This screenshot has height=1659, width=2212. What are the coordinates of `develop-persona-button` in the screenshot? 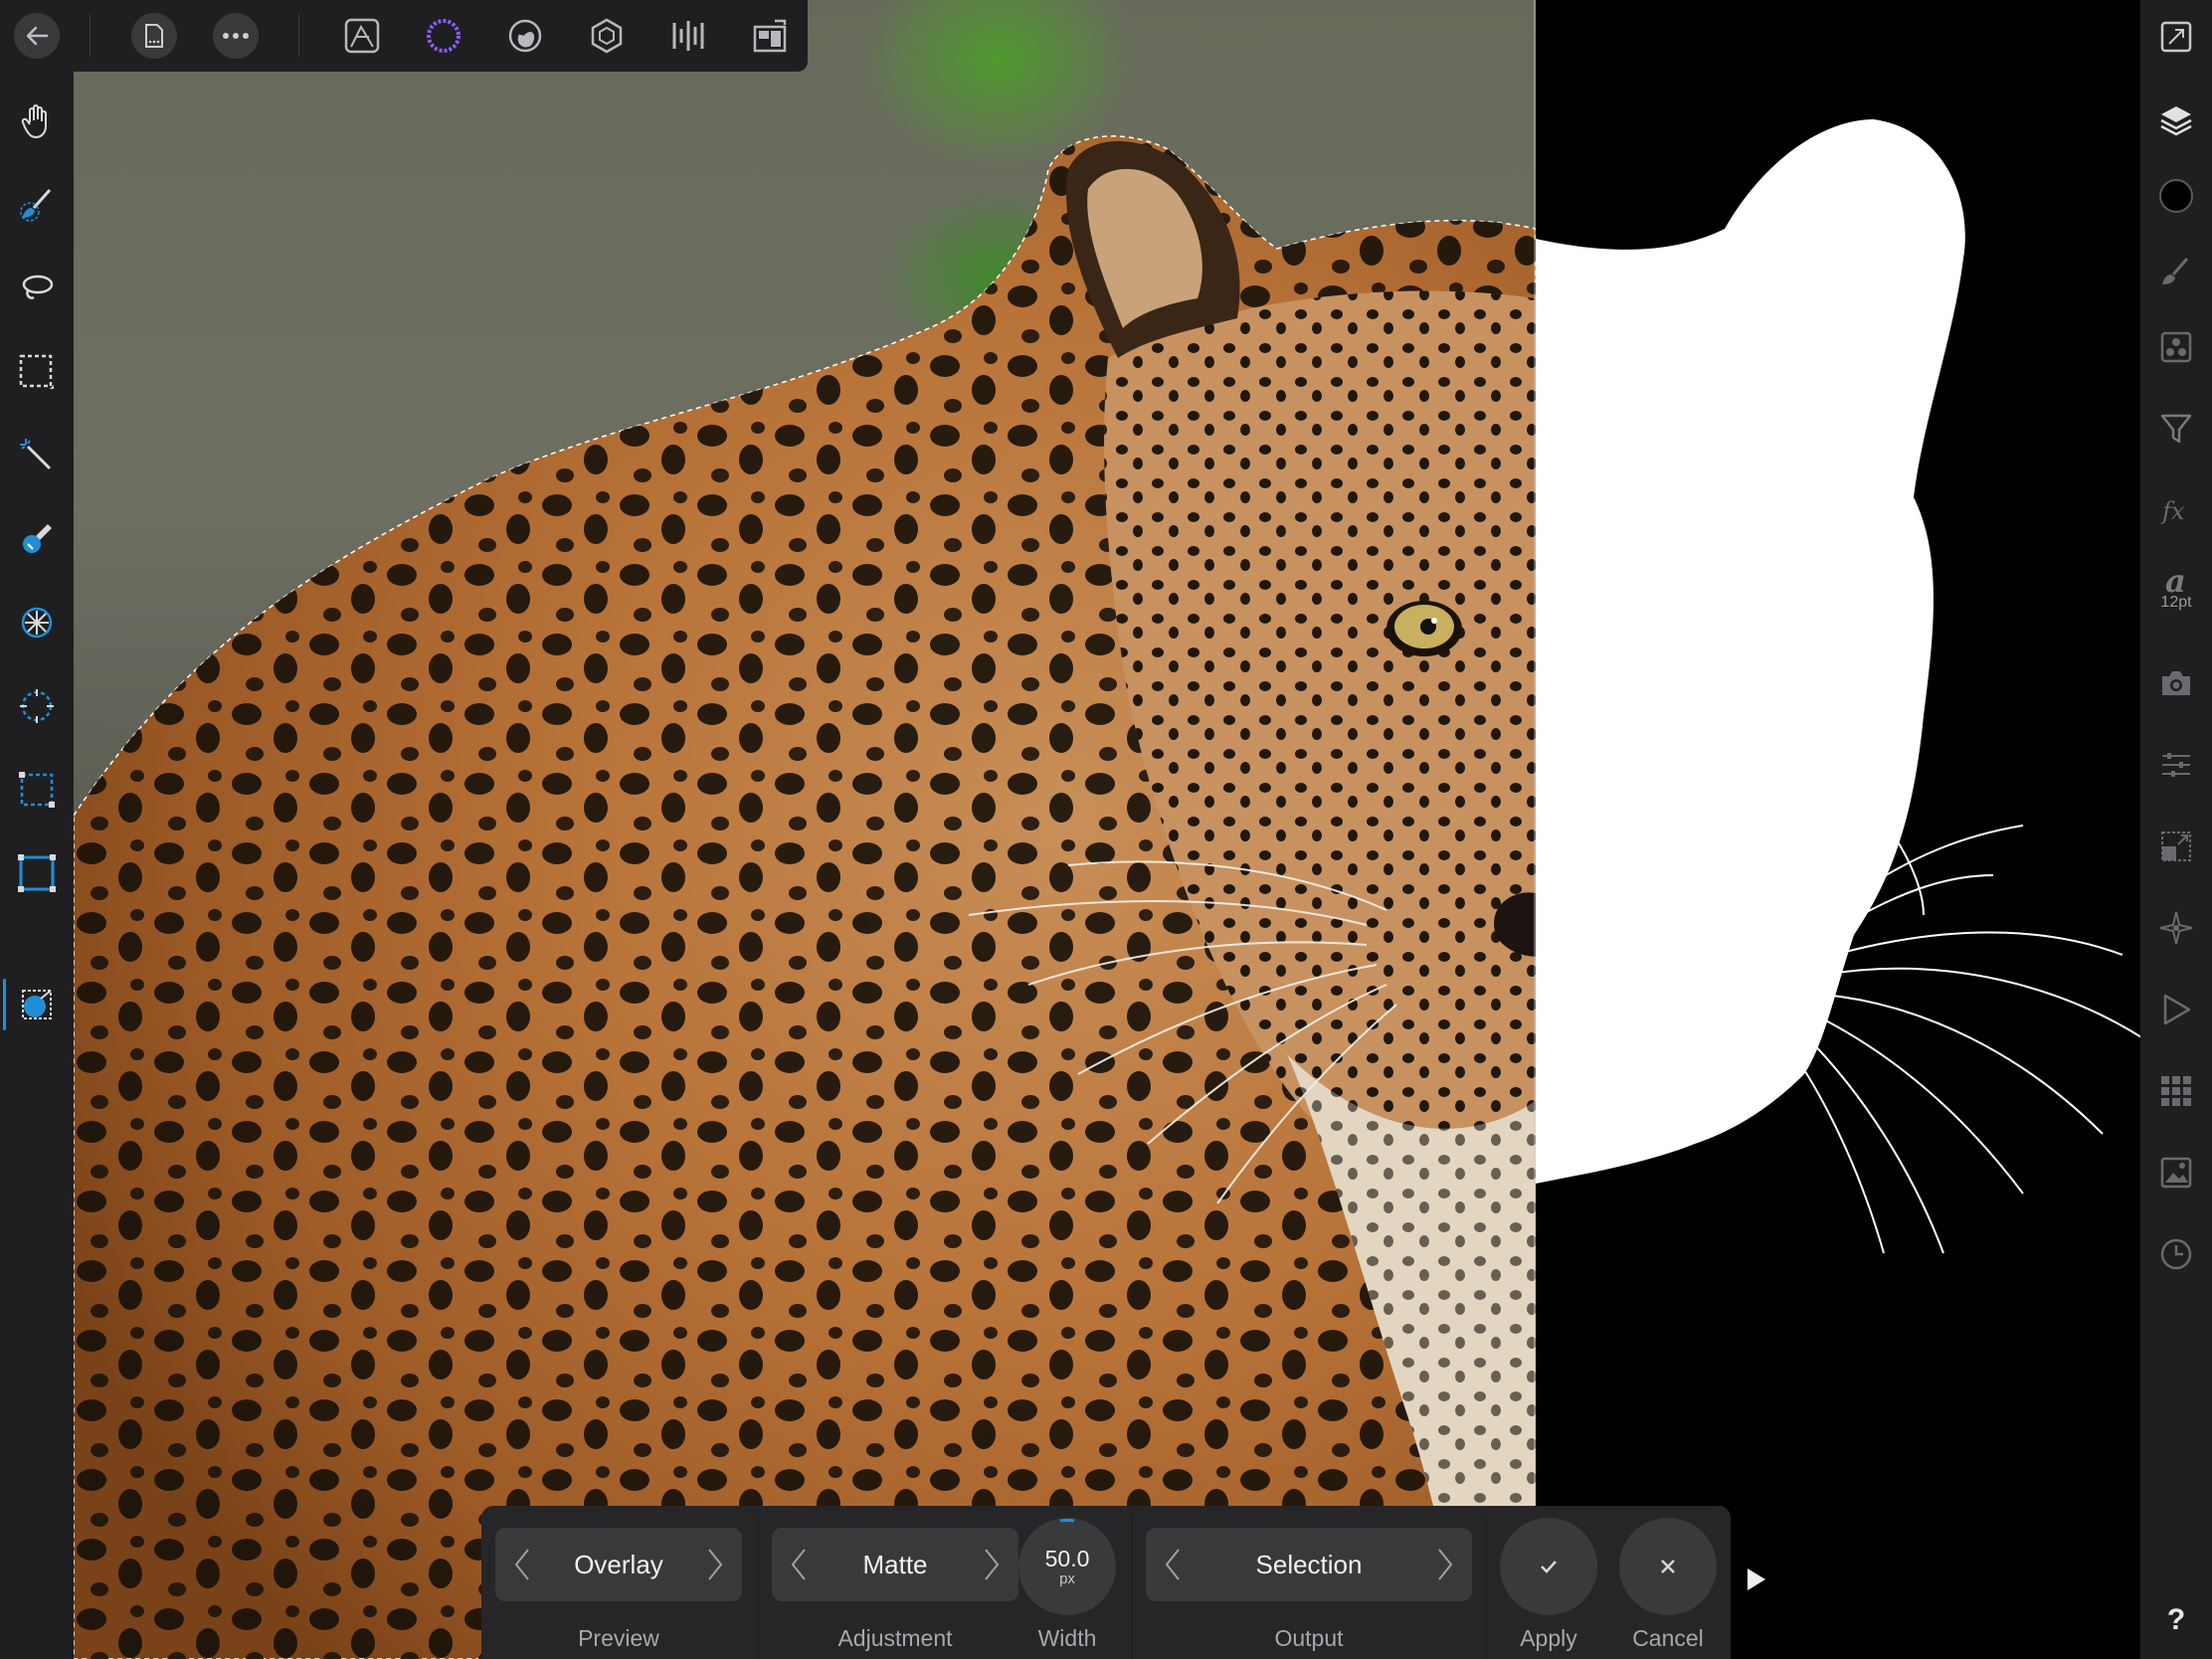 It's located at (607, 36).